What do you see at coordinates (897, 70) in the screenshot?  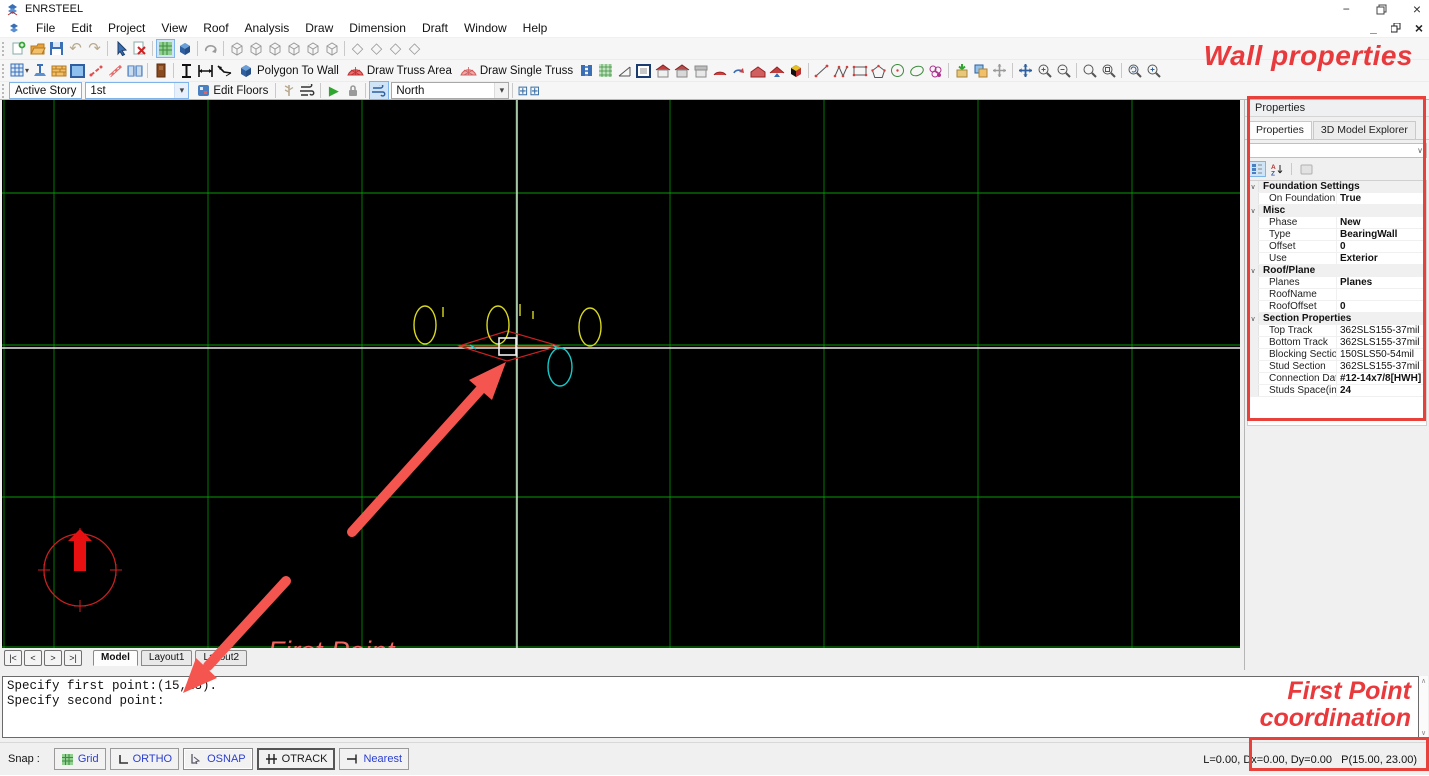 I see `draw-circle-button` at bounding box center [897, 70].